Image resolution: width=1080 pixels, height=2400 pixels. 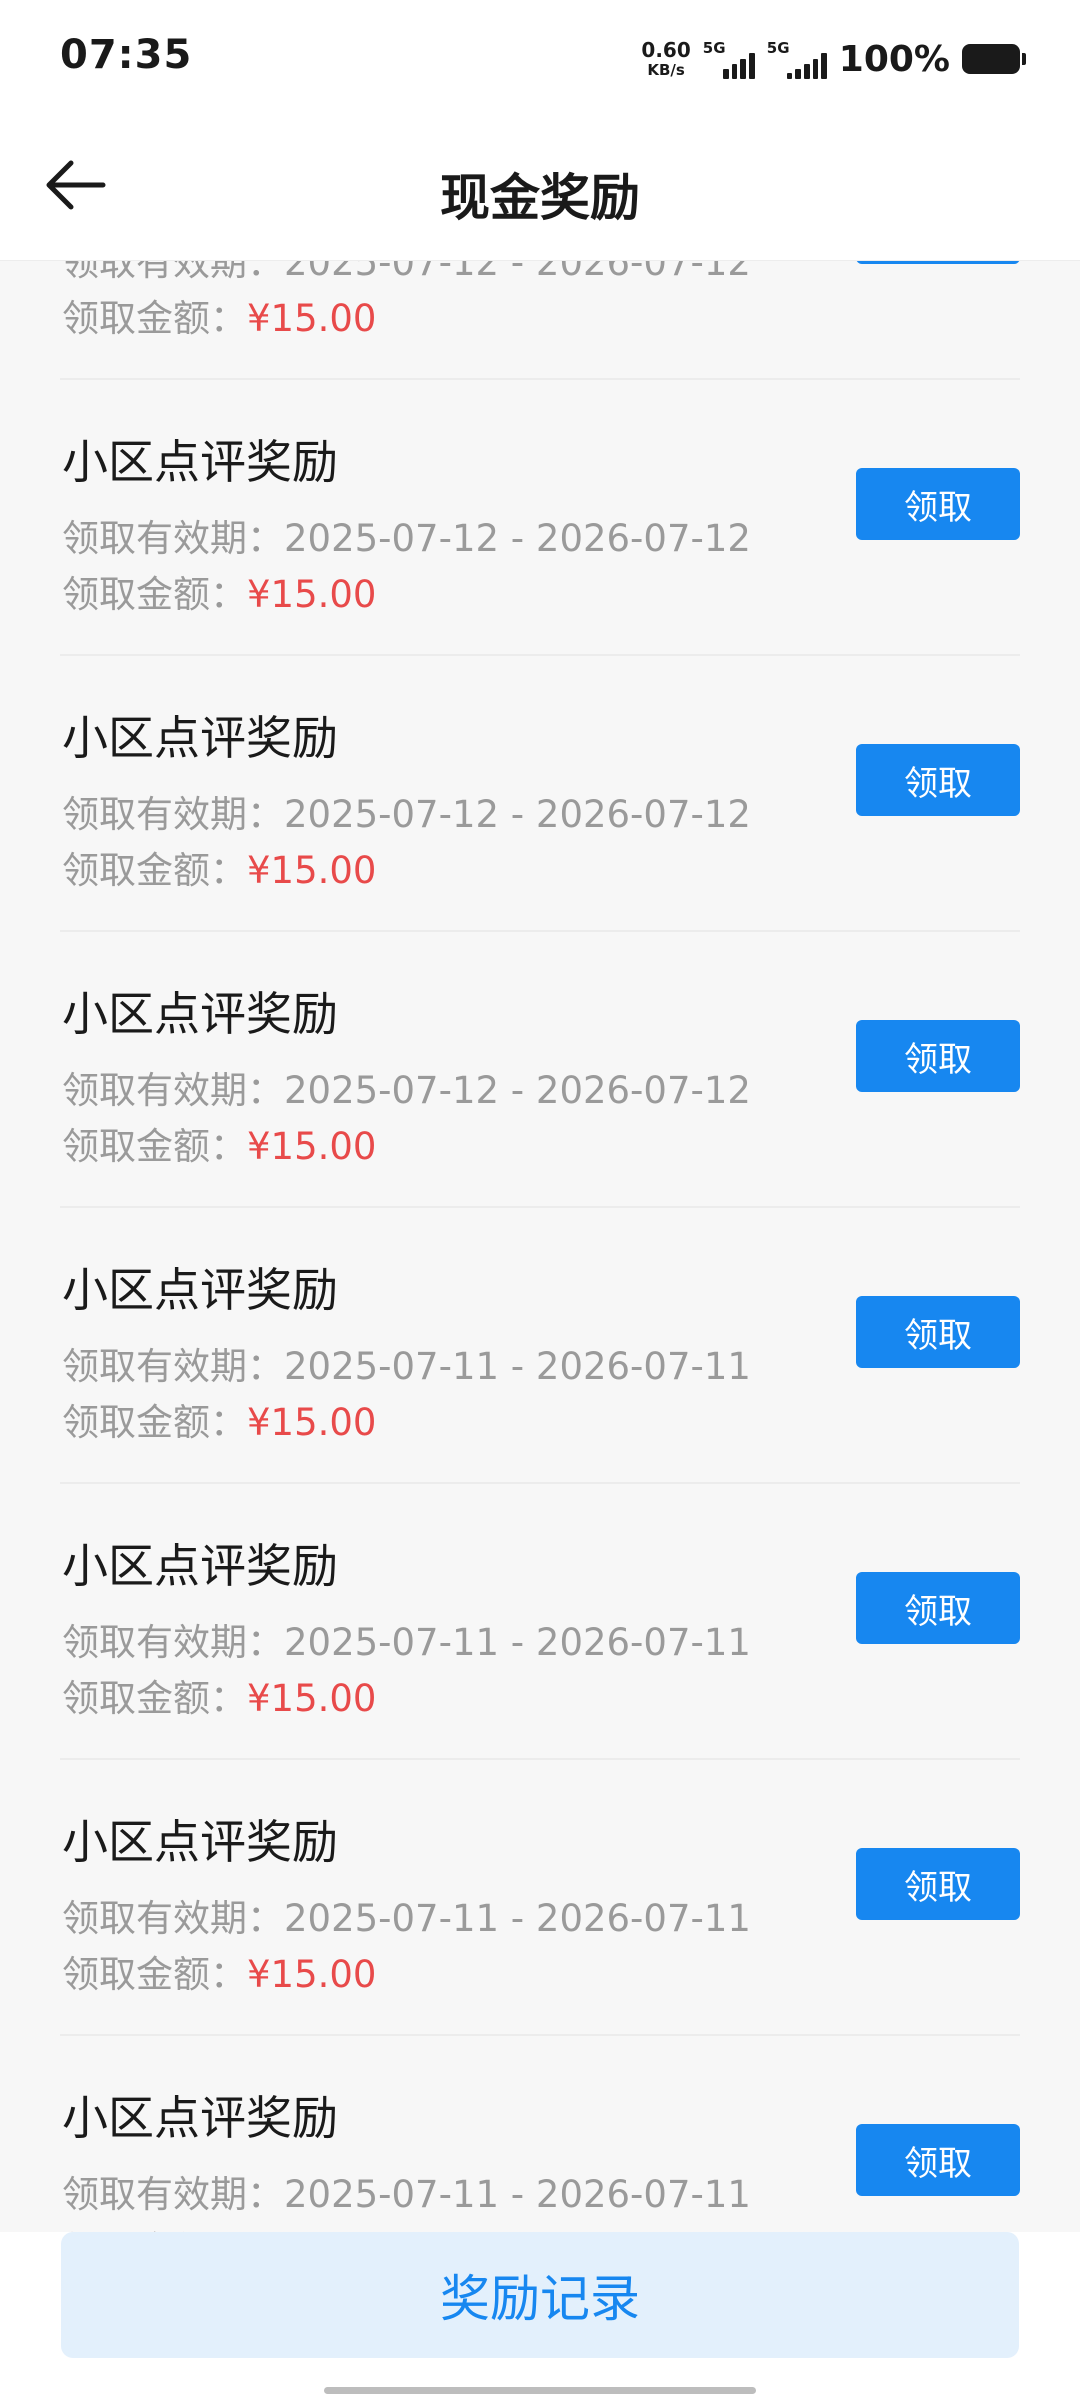 I want to click on battery-percent: 100%, so click(x=894, y=59).